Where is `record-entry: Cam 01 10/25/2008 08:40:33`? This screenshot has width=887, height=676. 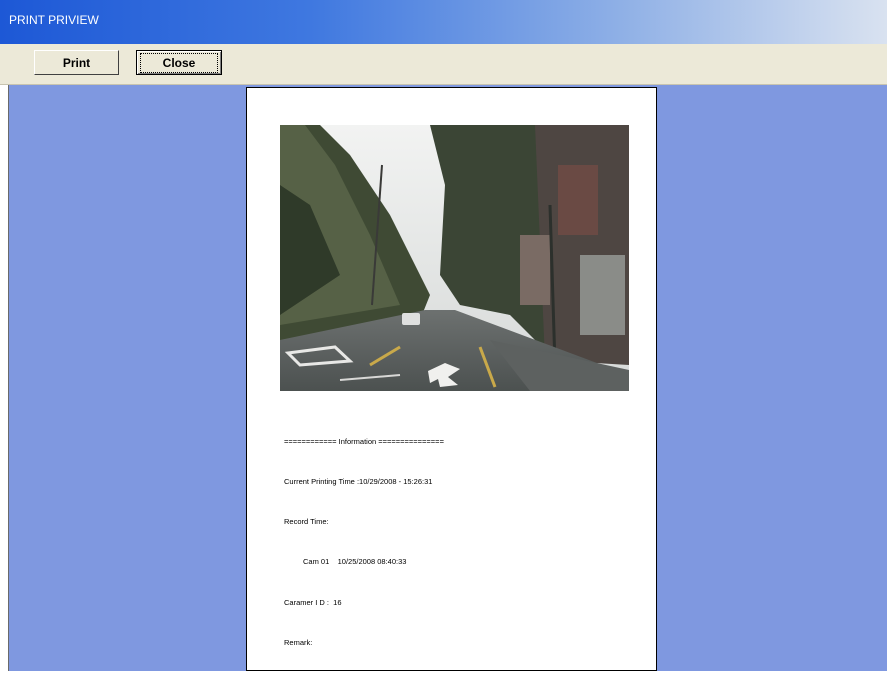 record-entry: Cam 01 10/25/2008 08:40:33 is located at coordinates (355, 562).